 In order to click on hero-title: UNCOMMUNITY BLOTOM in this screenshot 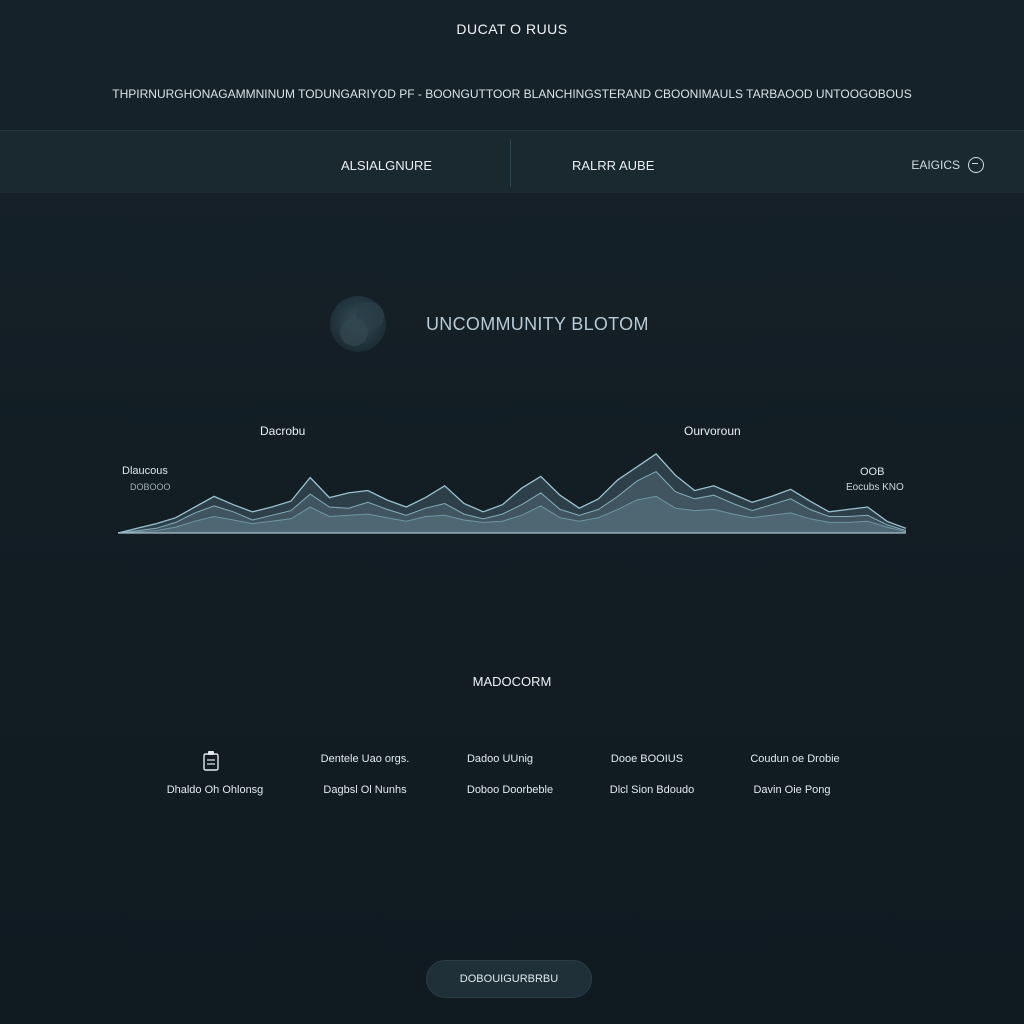, I will do `click(537, 324)`.